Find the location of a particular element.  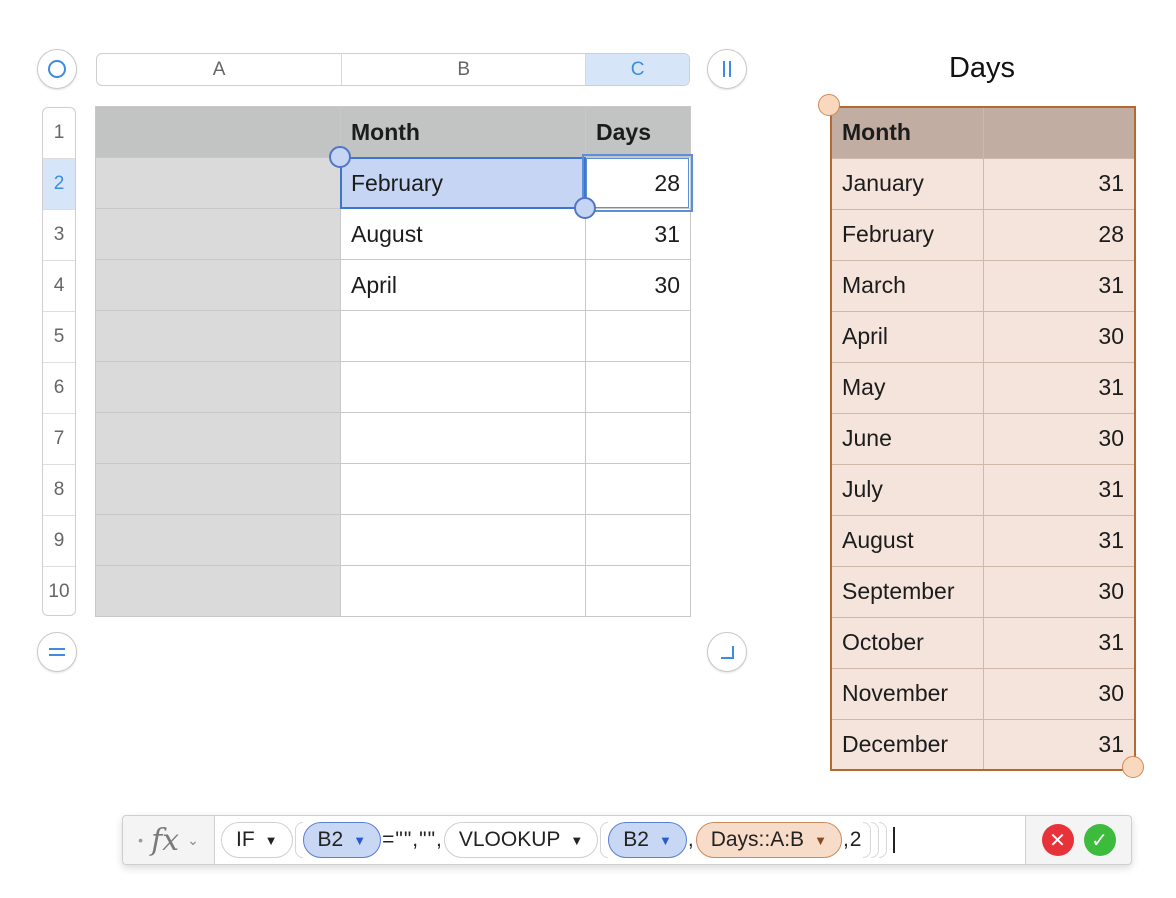

cell-b9 is located at coordinates (463, 540).